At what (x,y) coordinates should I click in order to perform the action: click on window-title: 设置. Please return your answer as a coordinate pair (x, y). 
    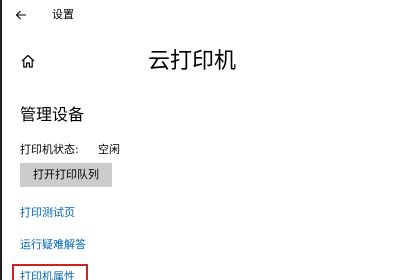
    Looking at the image, I should click on (63, 14).